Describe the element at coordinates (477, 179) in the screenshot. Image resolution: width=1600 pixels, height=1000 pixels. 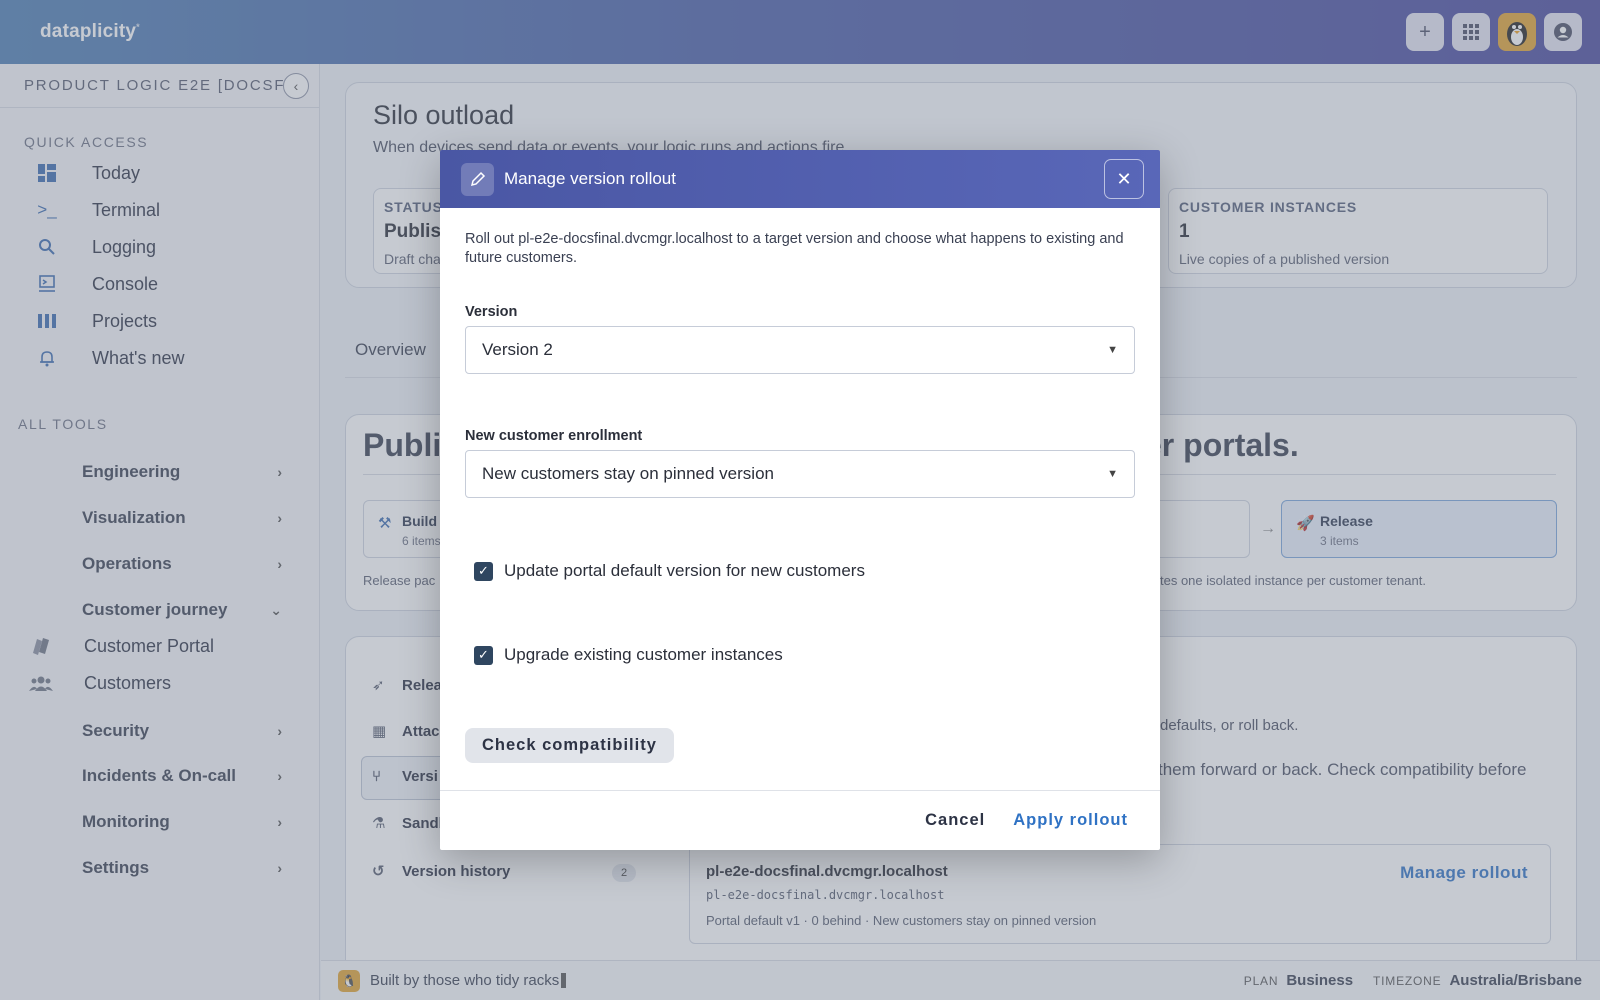
I see `pencil-icon` at that location.